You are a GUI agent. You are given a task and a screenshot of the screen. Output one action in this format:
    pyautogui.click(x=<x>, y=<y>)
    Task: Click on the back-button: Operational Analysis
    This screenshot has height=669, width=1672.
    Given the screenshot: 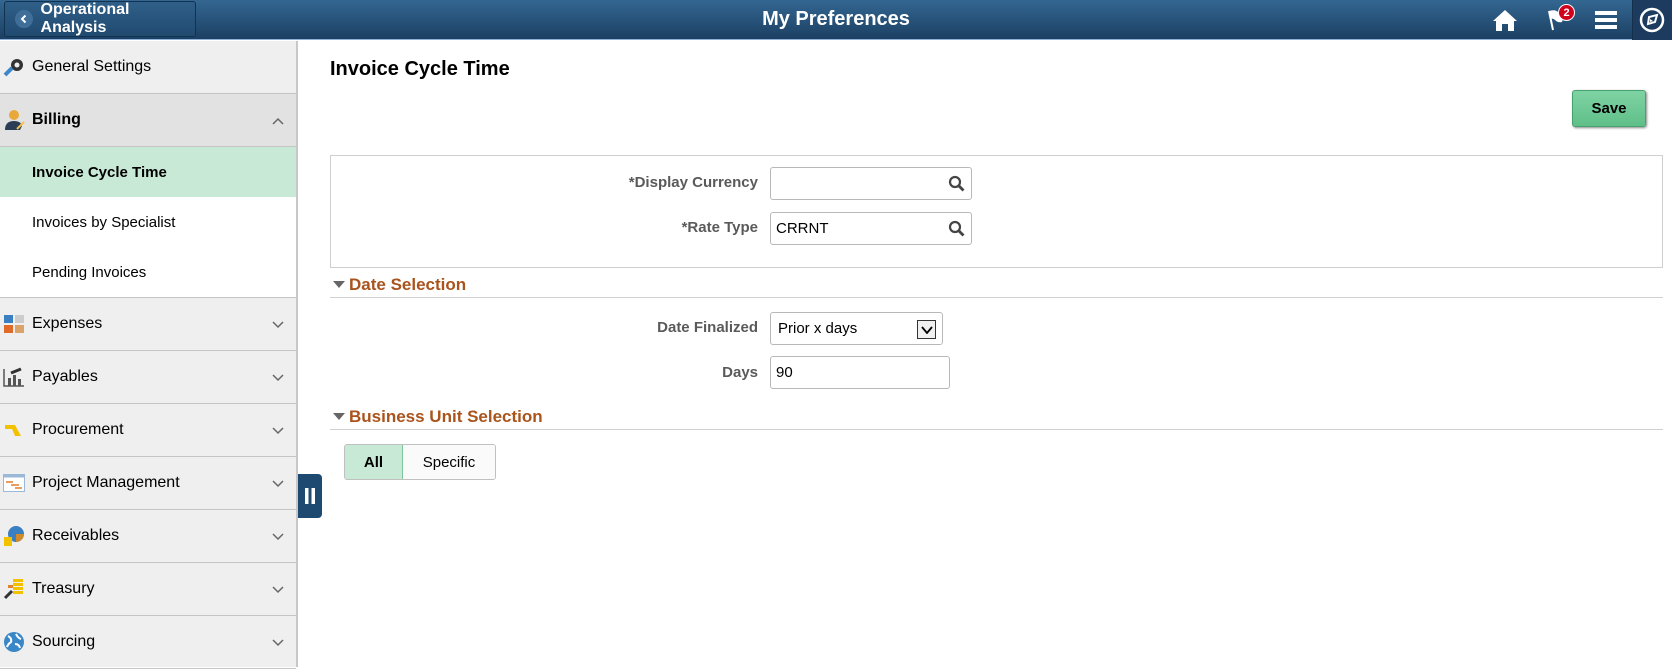 What is the action you would take?
    pyautogui.click(x=100, y=19)
    